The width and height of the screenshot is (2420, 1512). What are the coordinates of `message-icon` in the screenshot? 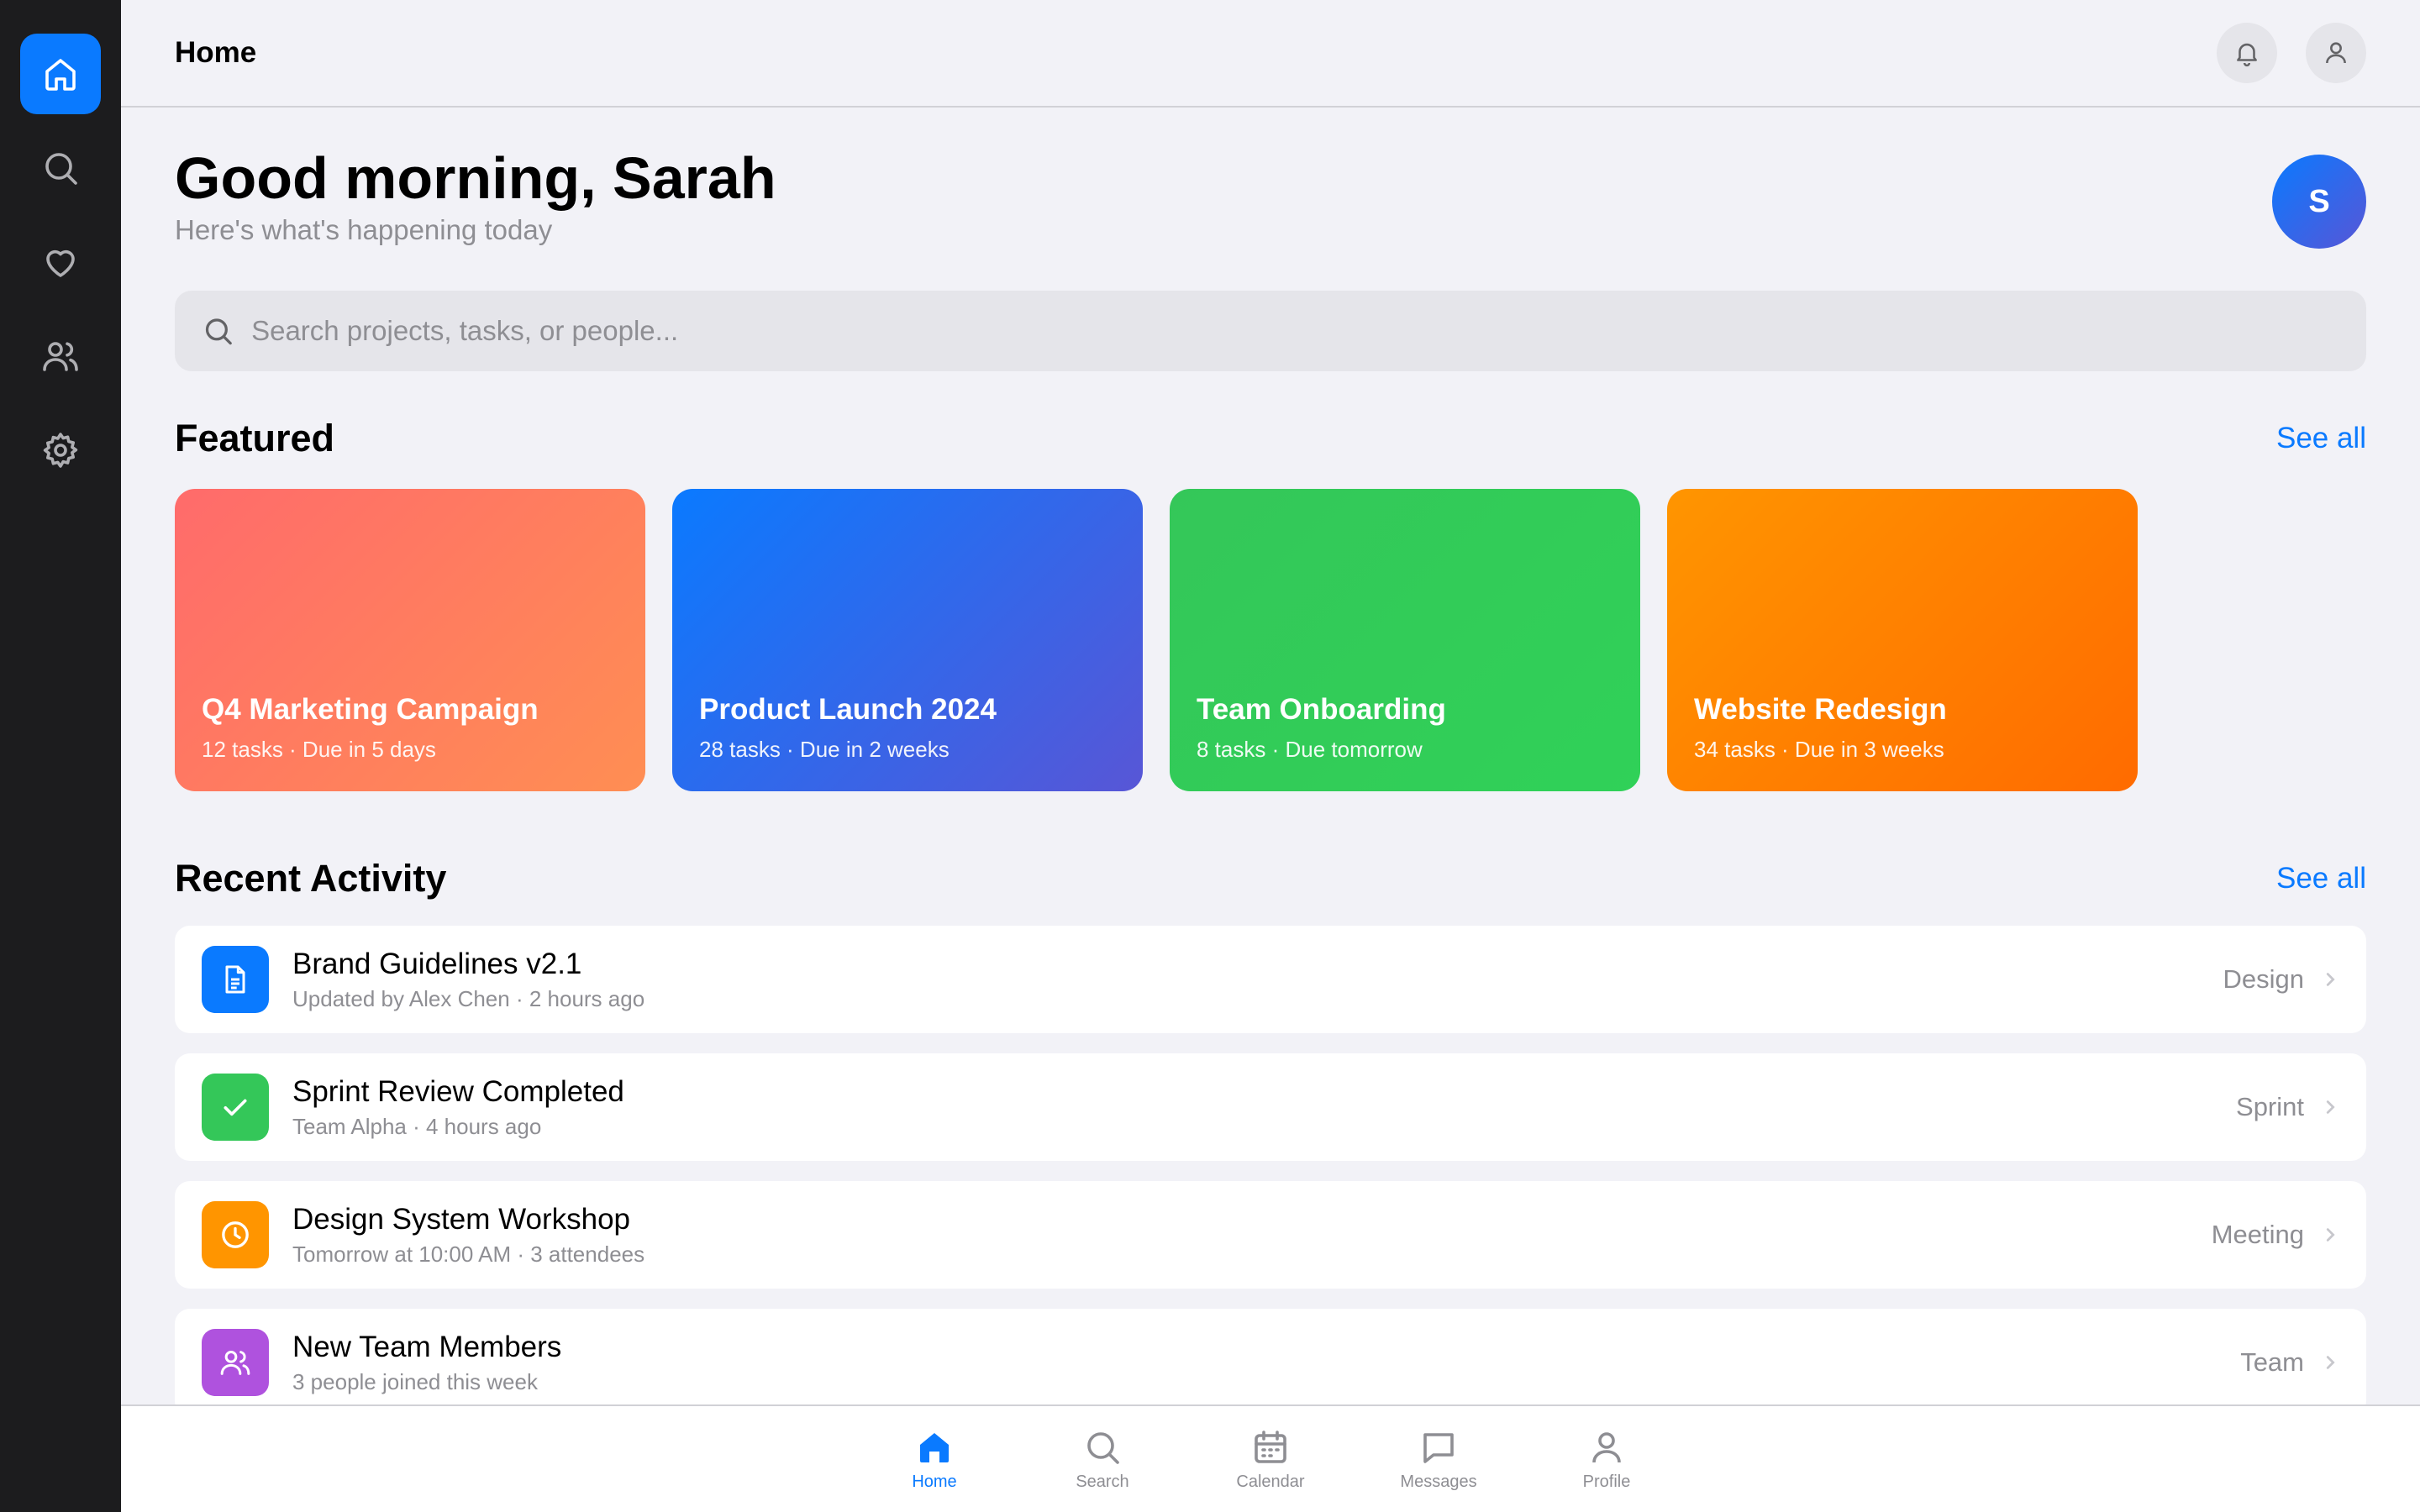 It's located at (1438, 1447).